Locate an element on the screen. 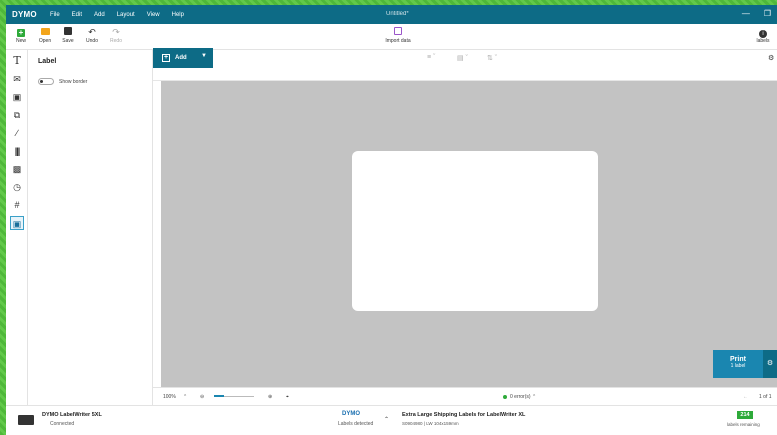 This screenshot has height=435, width=777. prev-page-icon: ← is located at coordinates (745, 397).